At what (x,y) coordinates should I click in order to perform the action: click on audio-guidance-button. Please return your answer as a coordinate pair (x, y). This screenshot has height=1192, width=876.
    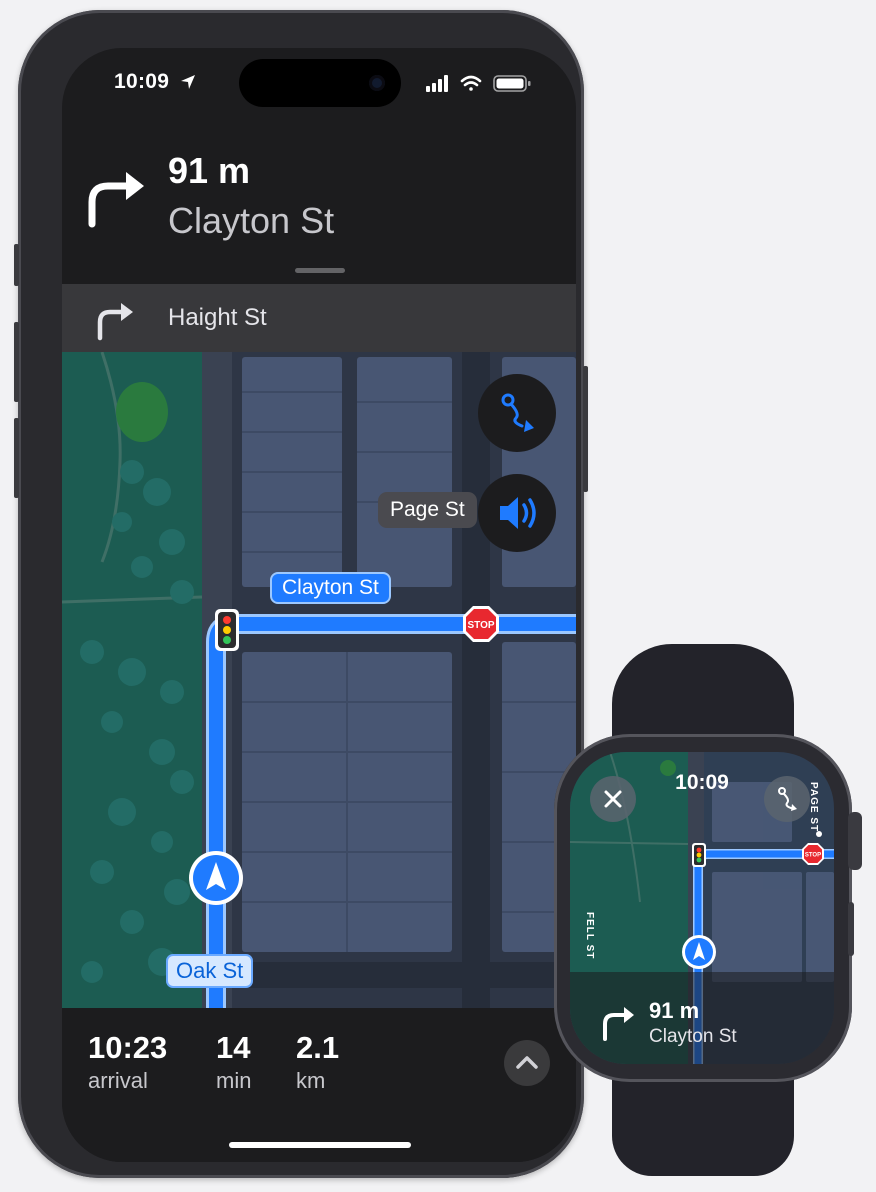
    Looking at the image, I should click on (517, 513).